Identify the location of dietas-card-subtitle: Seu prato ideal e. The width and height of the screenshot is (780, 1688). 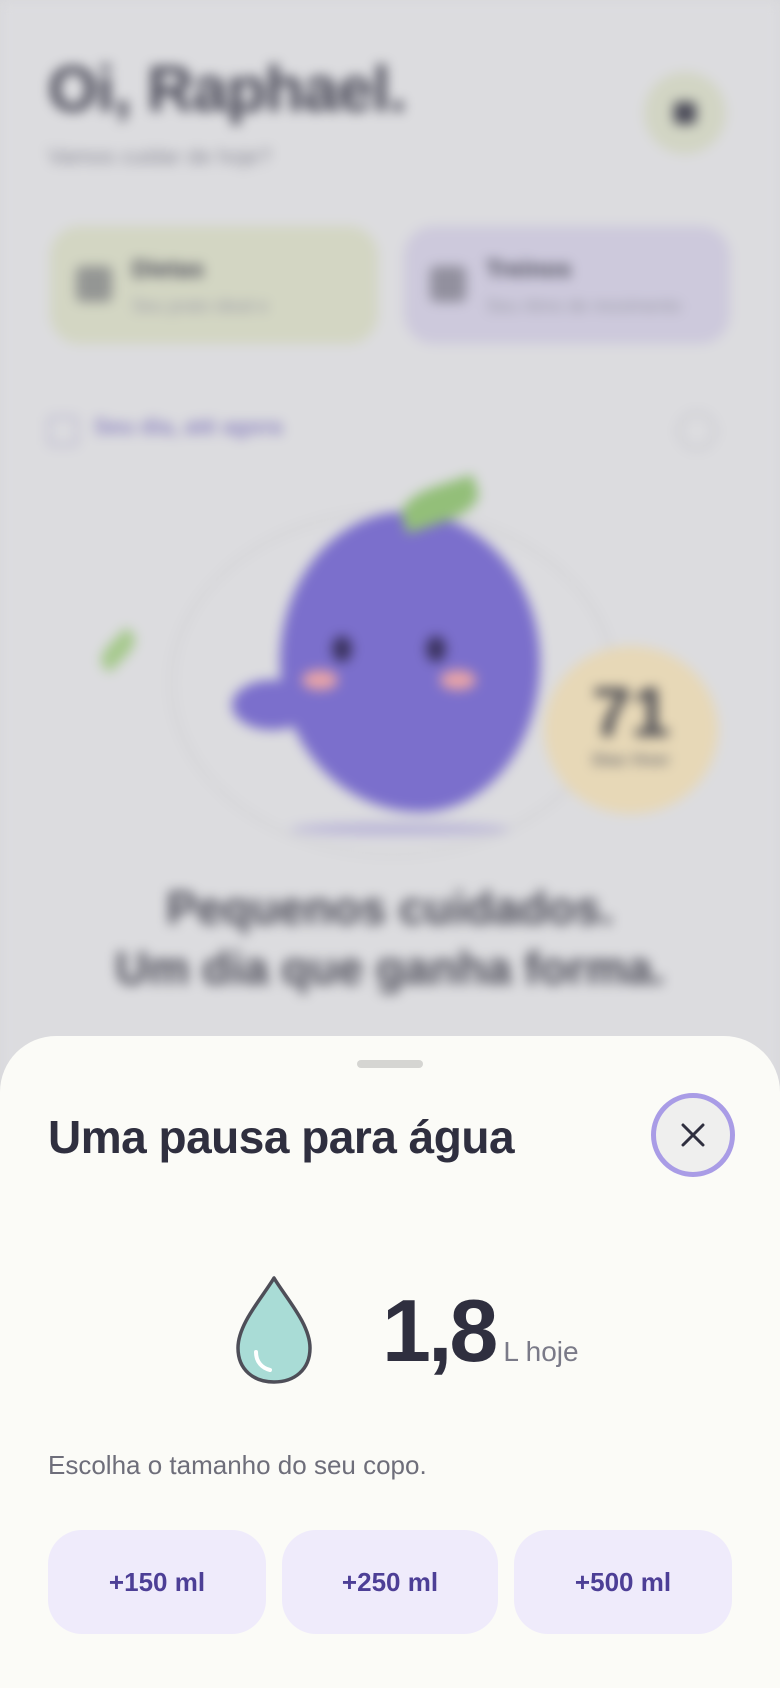
(200, 306).